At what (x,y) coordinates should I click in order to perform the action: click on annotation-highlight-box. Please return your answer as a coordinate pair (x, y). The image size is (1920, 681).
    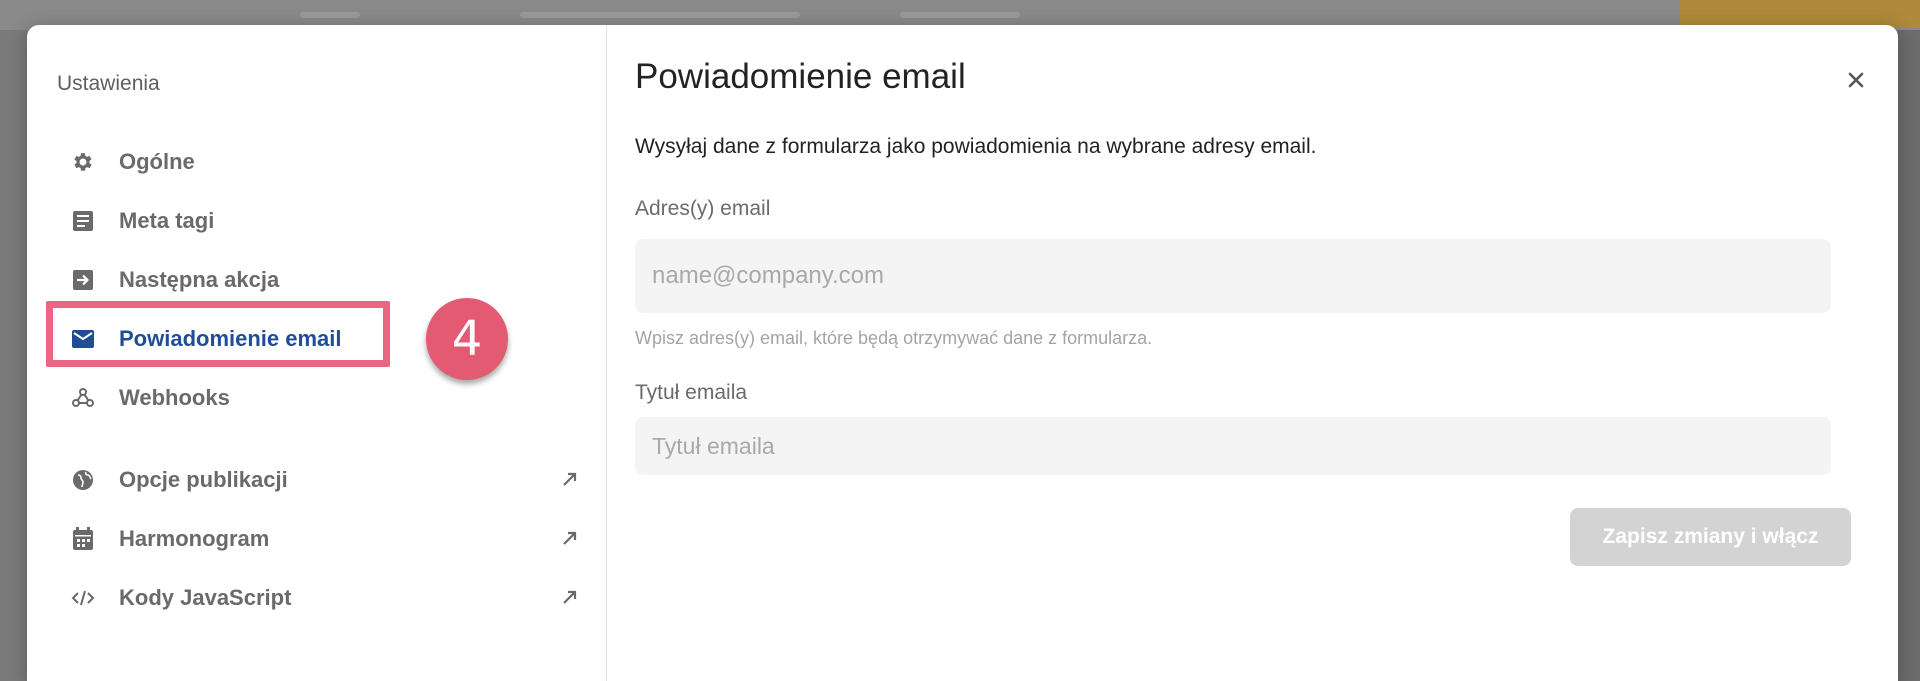
    Looking at the image, I should click on (218, 334).